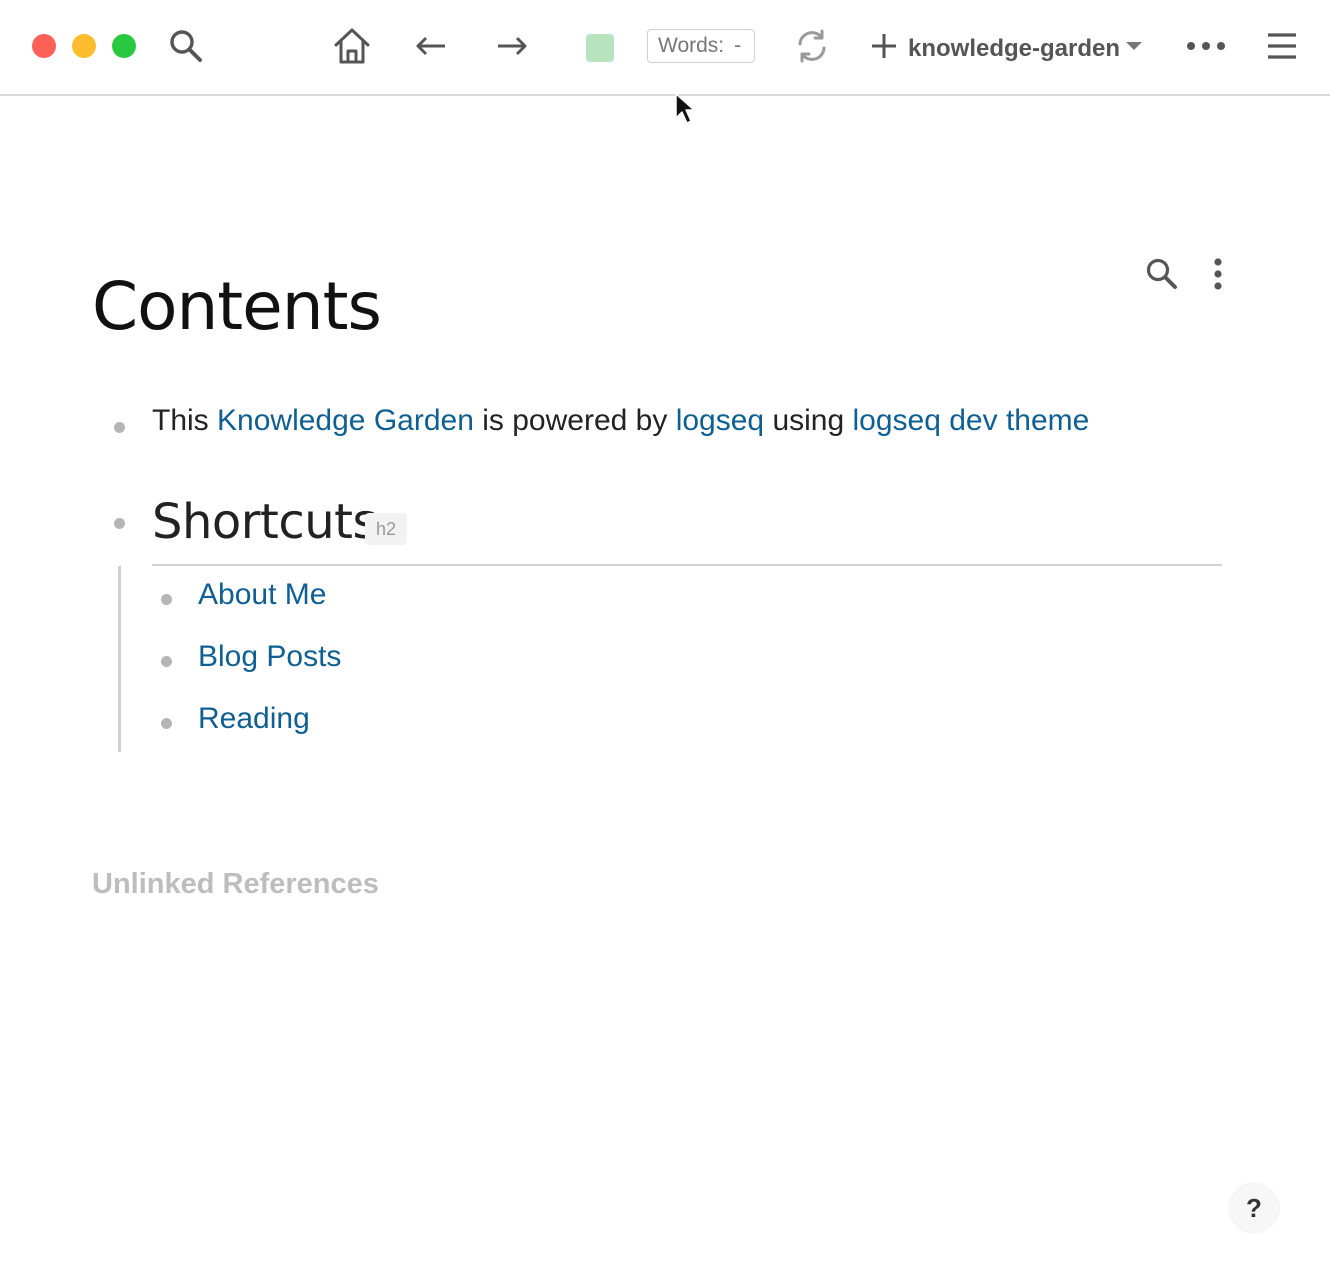 This screenshot has height=1276, width=1330. I want to click on titlebar: Words: - knowledge-garden, so click(665, 48).